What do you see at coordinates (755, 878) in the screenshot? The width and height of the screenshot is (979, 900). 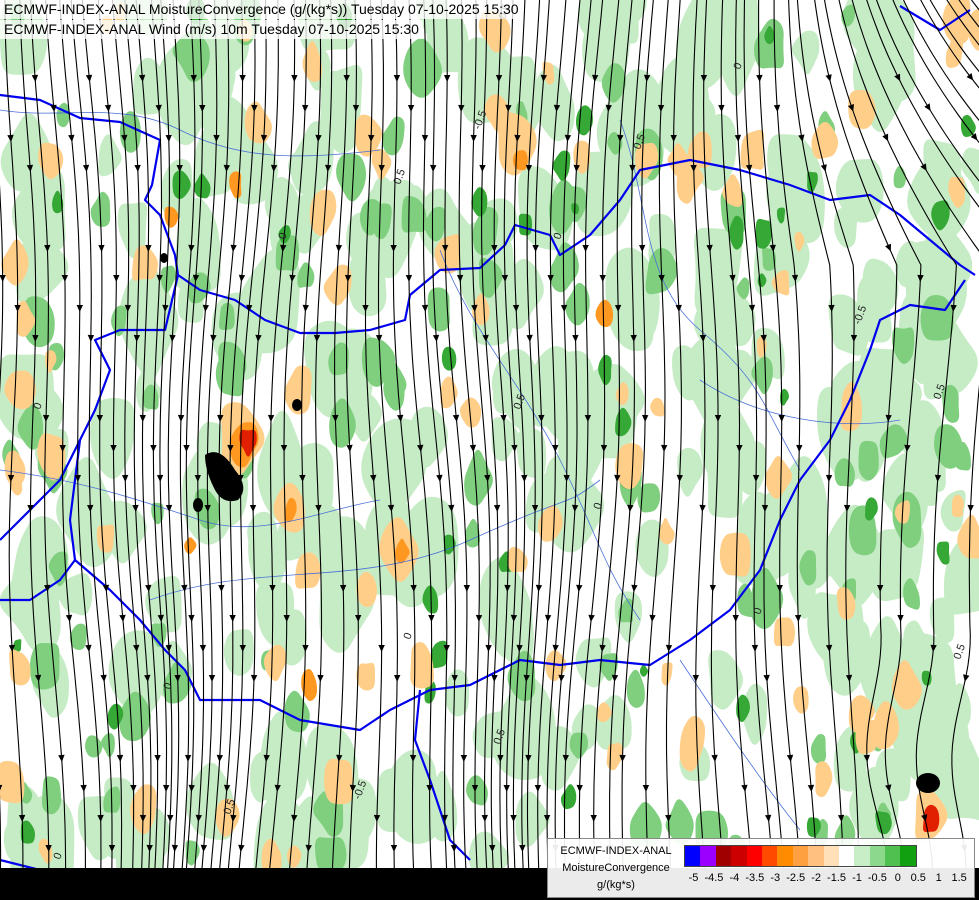 I see `legend-tick-label: -3.5` at bounding box center [755, 878].